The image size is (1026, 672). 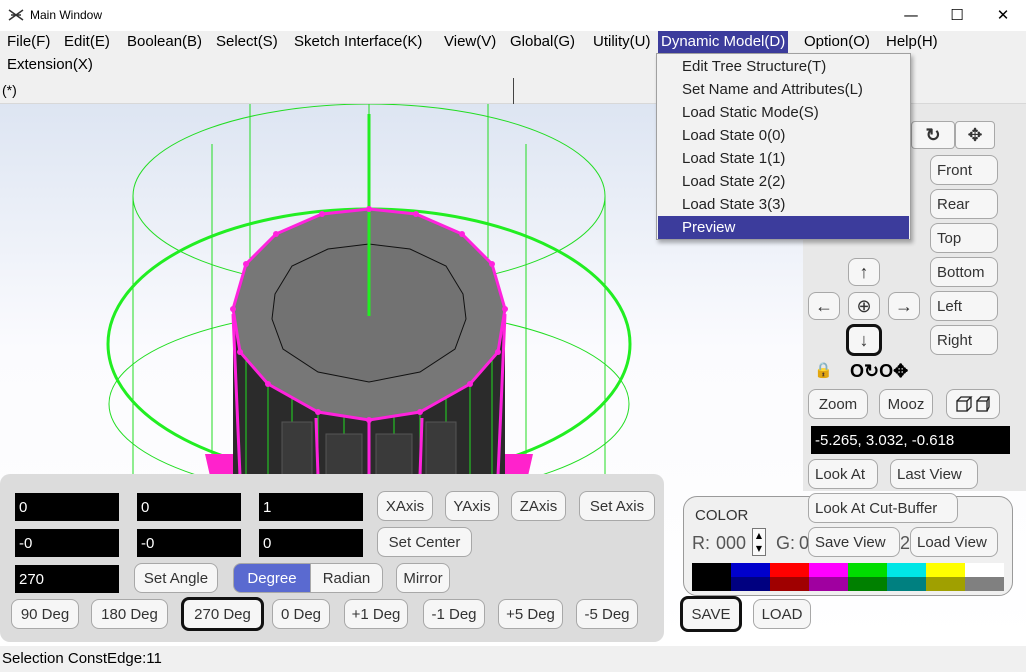 I want to click on bottom-view-button: Bottom, so click(x=964, y=272).